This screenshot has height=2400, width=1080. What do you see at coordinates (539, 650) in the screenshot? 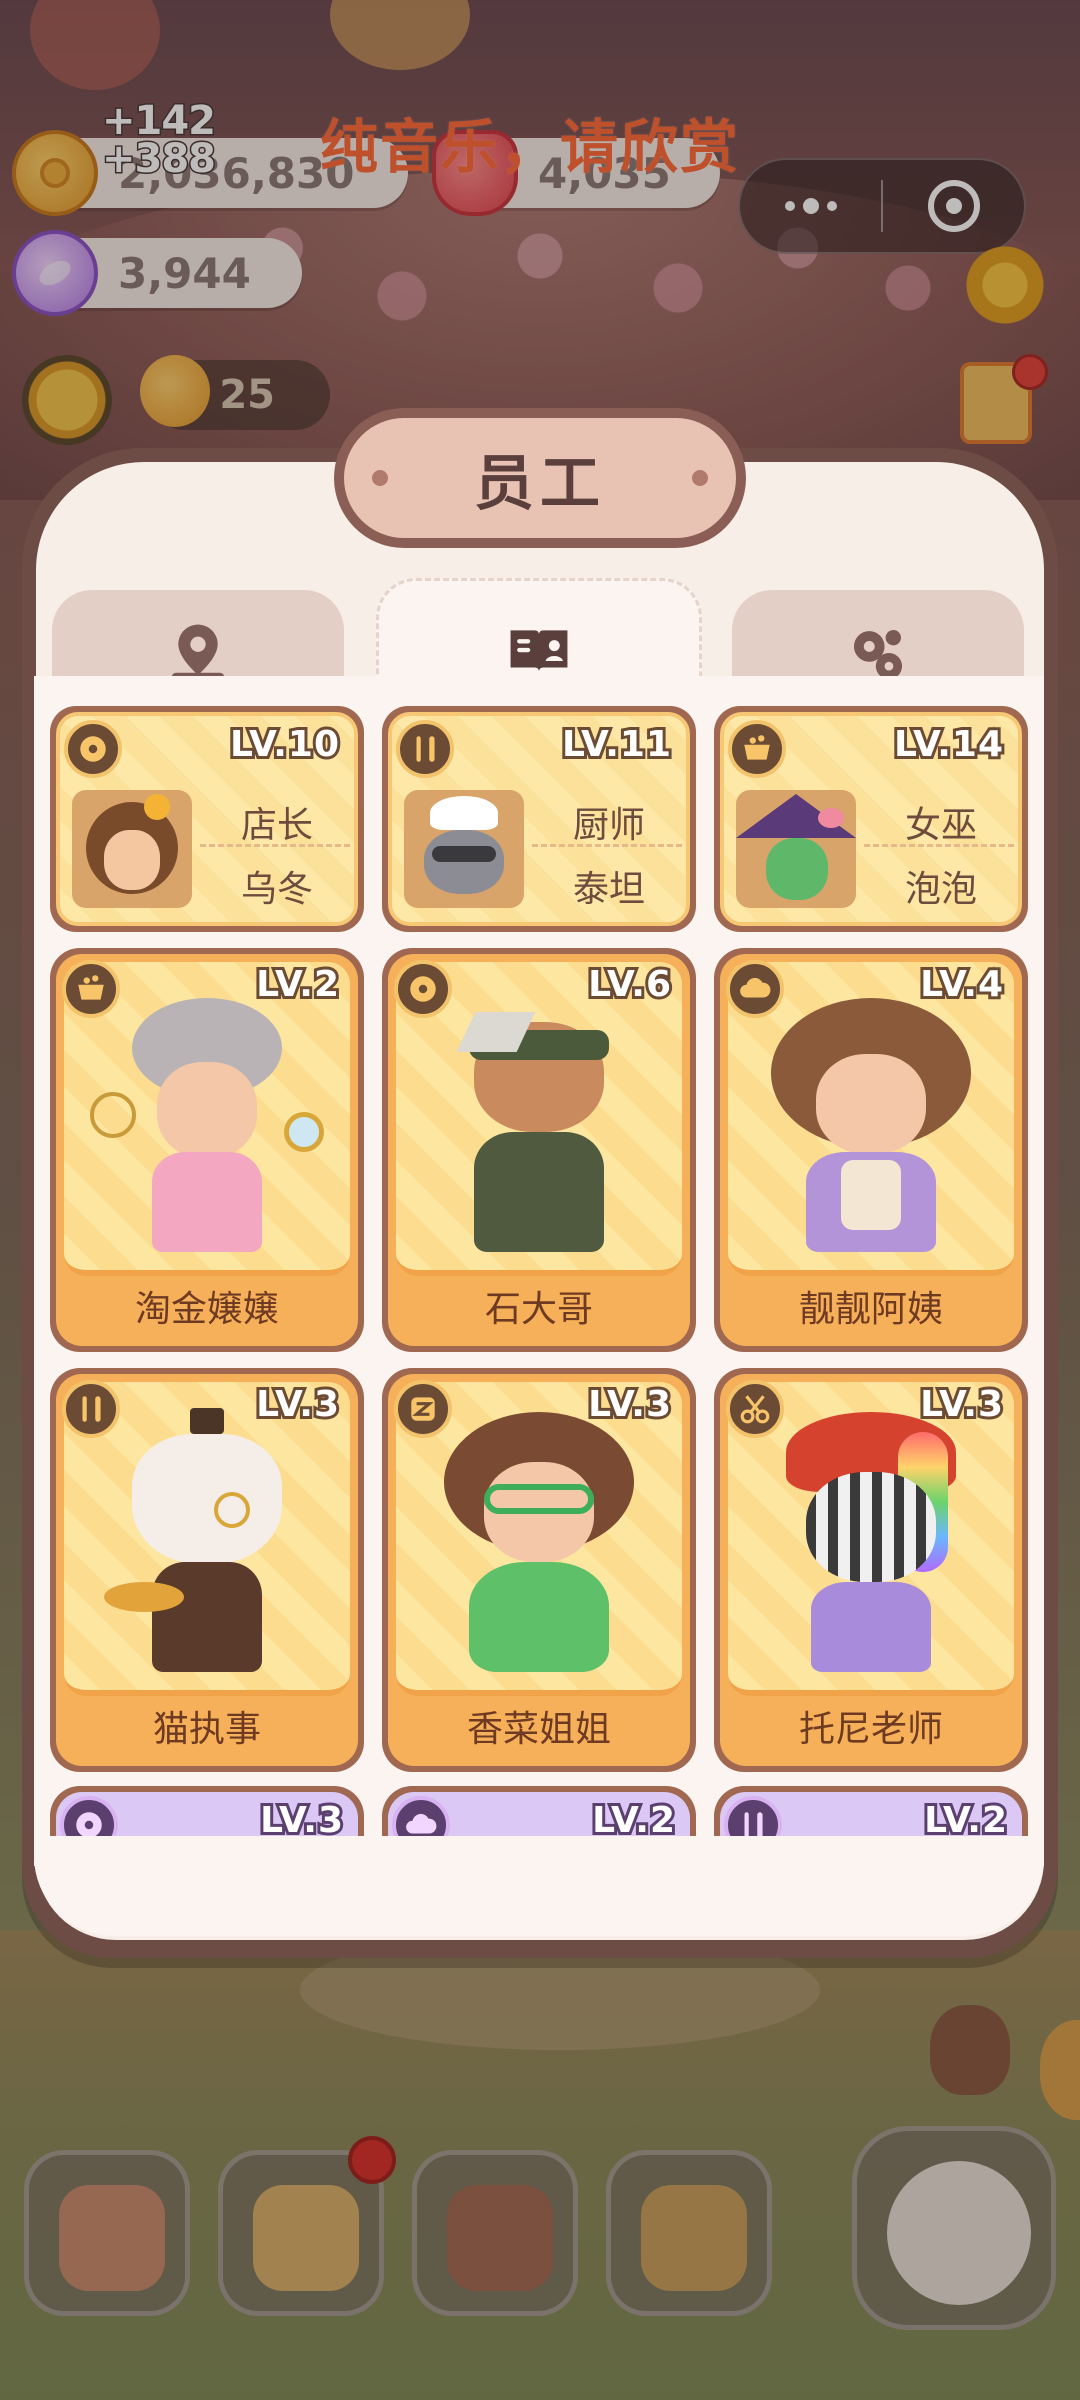
I see `open-book-icon` at bounding box center [539, 650].